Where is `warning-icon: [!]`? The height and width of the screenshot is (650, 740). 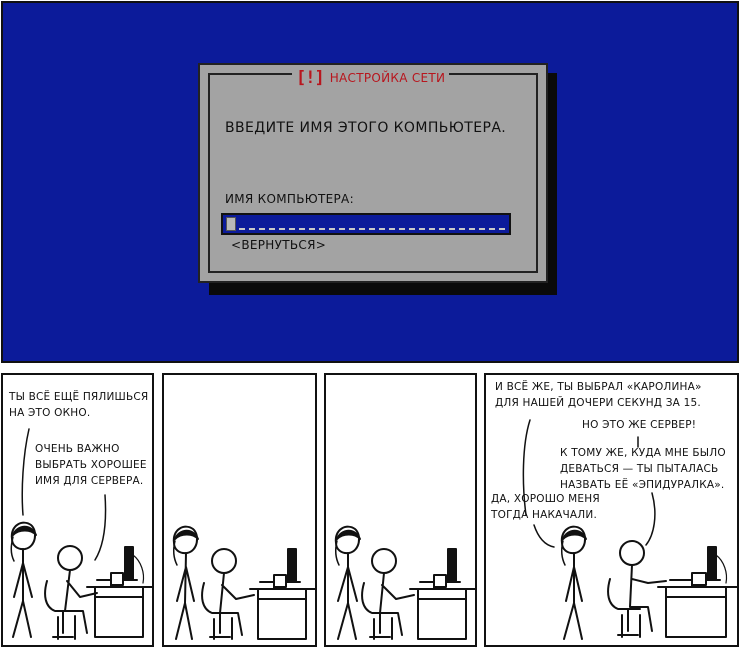 warning-icon: [!] is located at coordinates (310, 78).